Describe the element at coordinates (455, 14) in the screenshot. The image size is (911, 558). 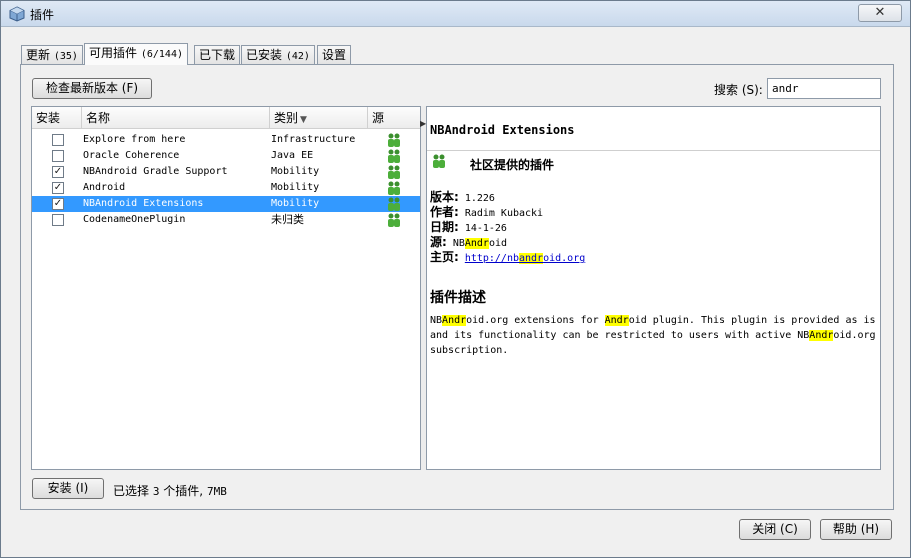
I see `title-bar: 插件 ✕` at that location.